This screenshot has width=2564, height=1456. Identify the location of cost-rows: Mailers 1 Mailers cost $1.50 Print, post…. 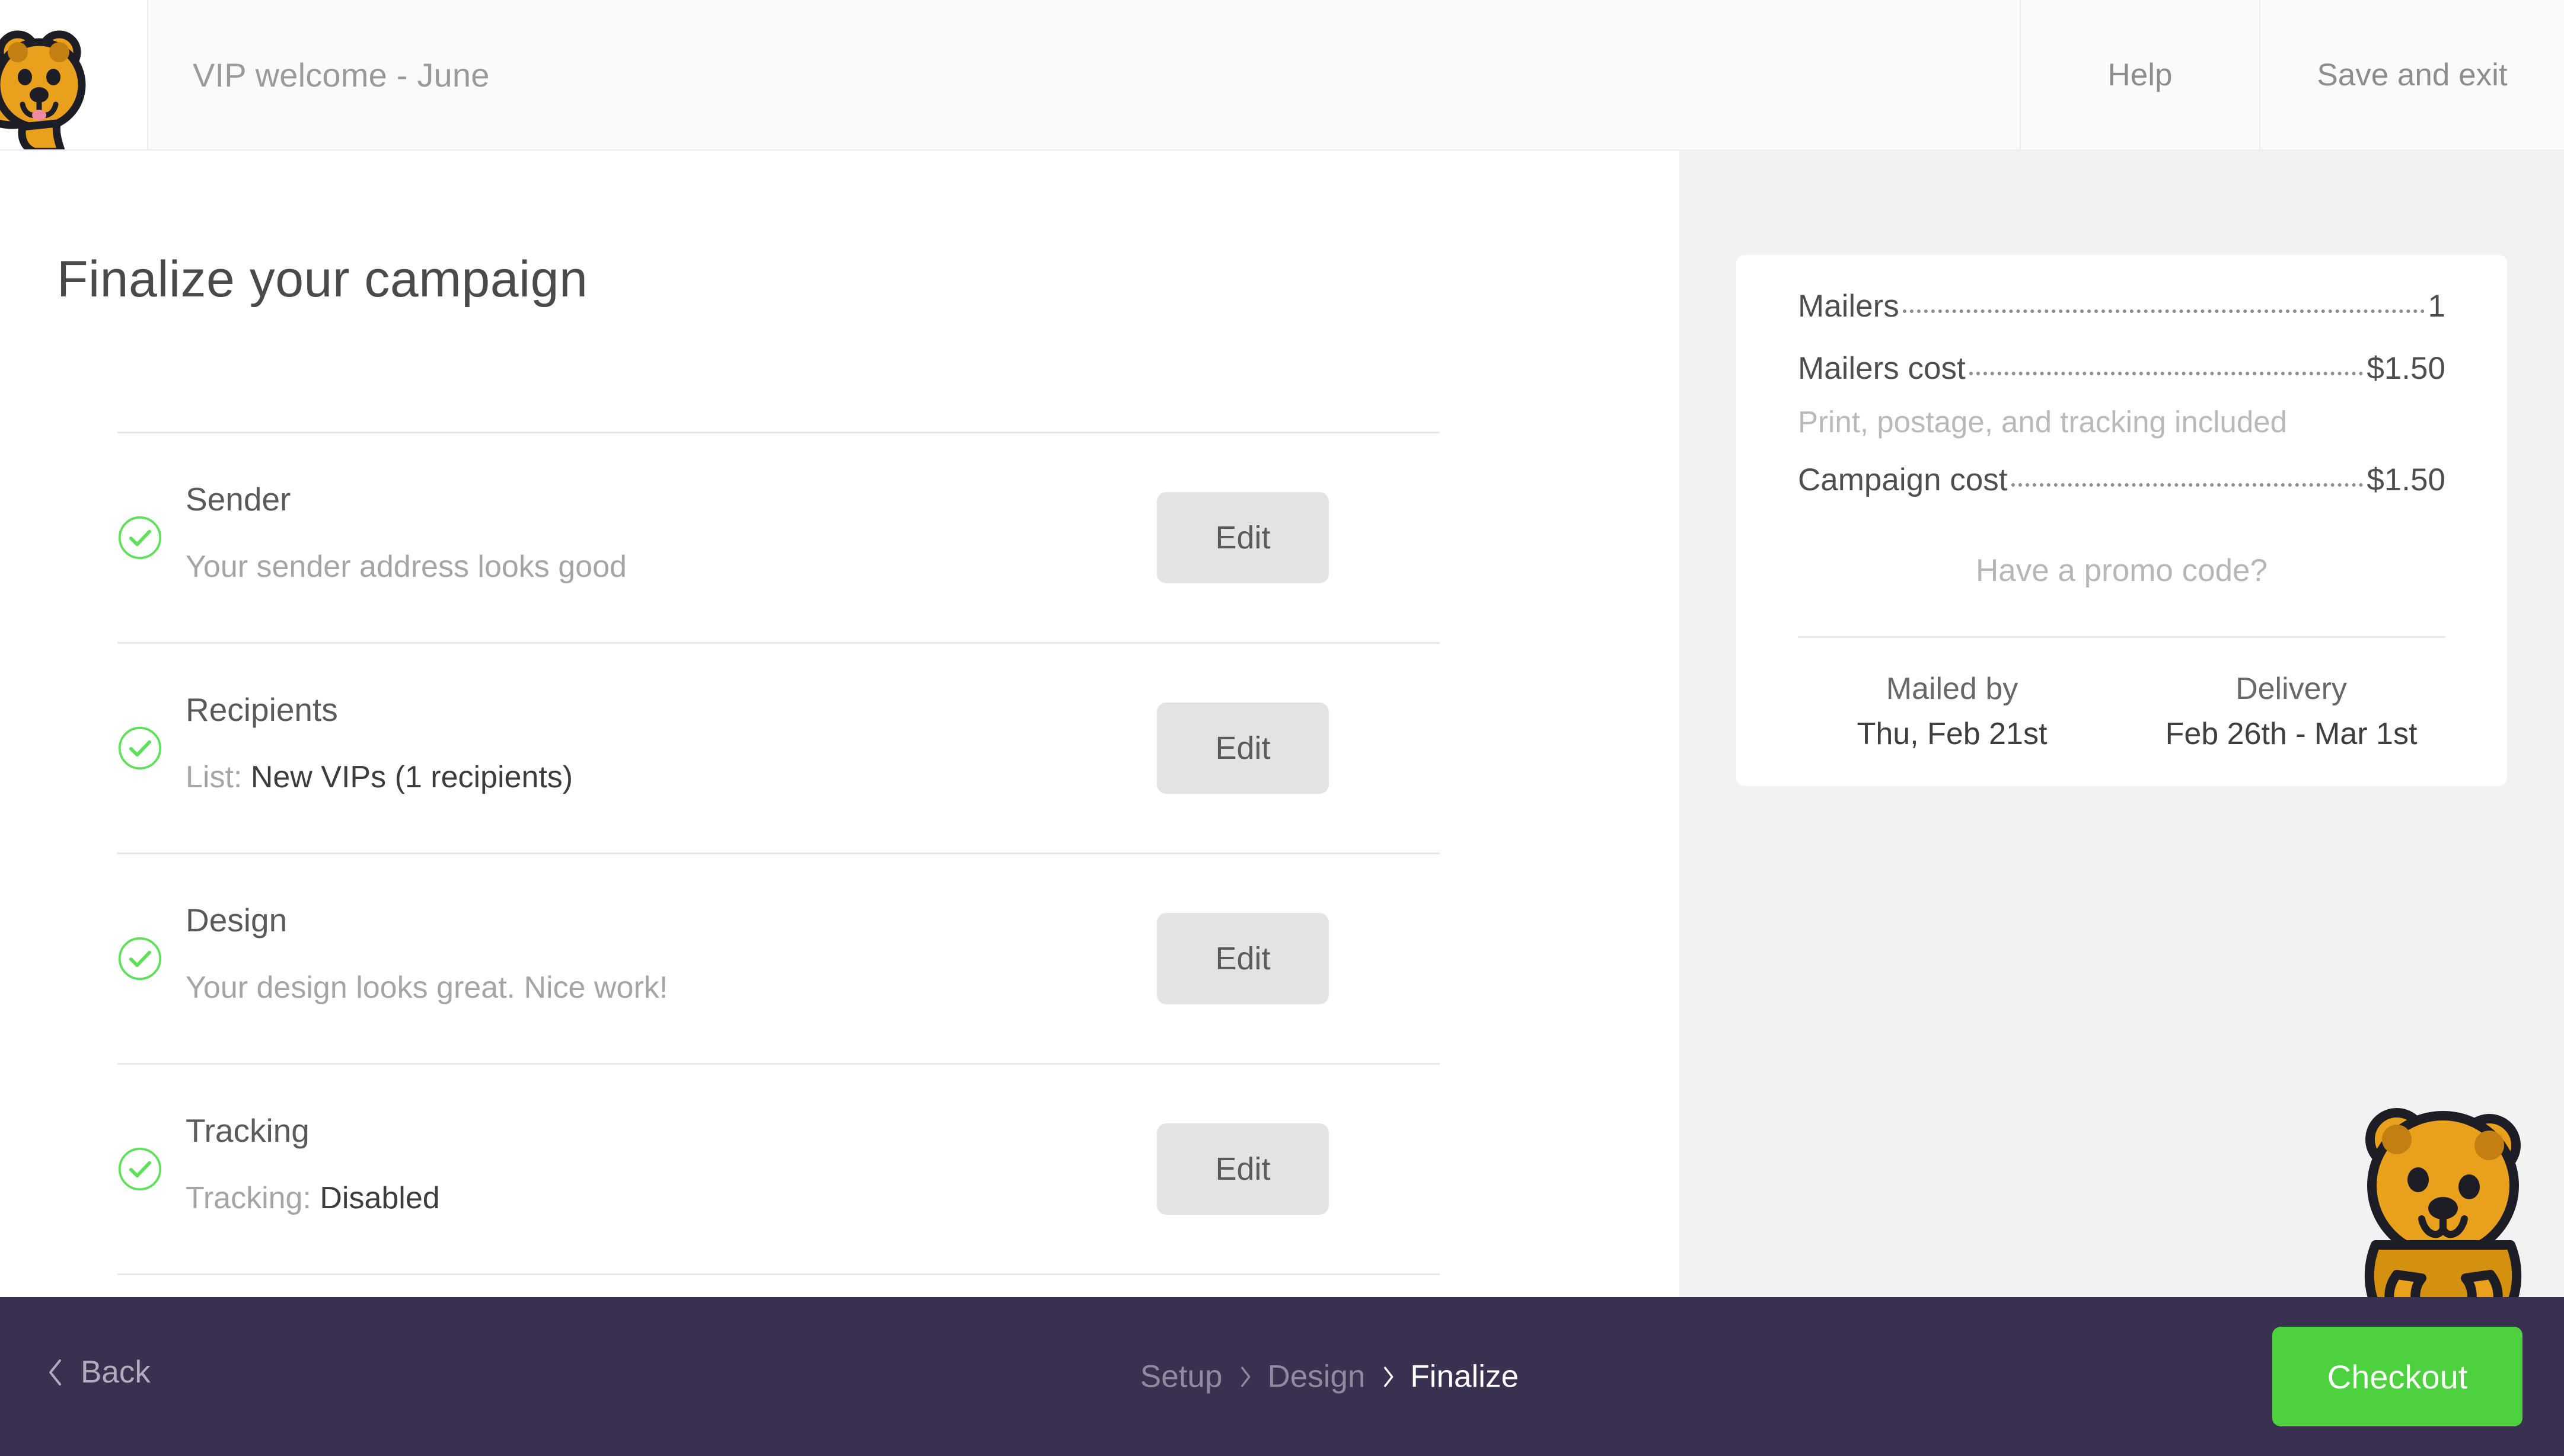
(2121, 393).